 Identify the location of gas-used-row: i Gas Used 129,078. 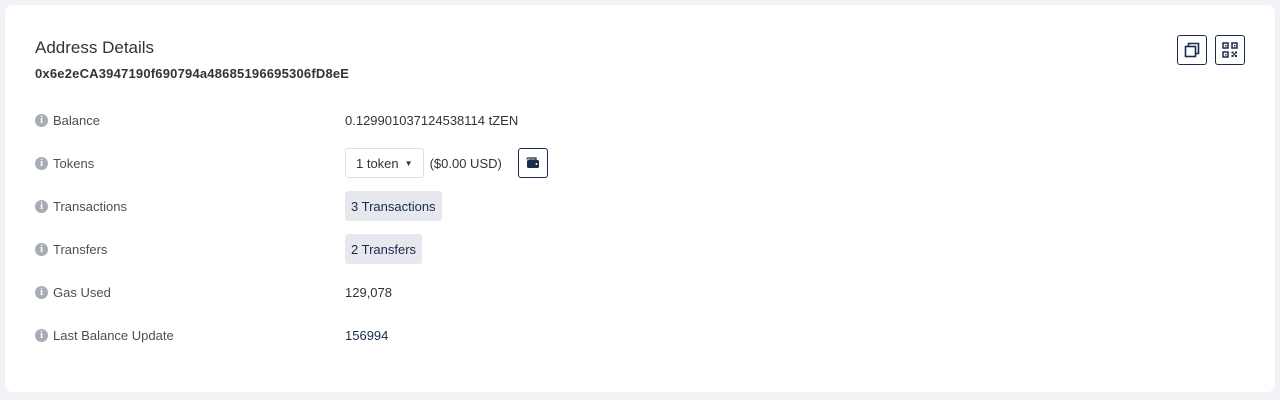
(635, 292).